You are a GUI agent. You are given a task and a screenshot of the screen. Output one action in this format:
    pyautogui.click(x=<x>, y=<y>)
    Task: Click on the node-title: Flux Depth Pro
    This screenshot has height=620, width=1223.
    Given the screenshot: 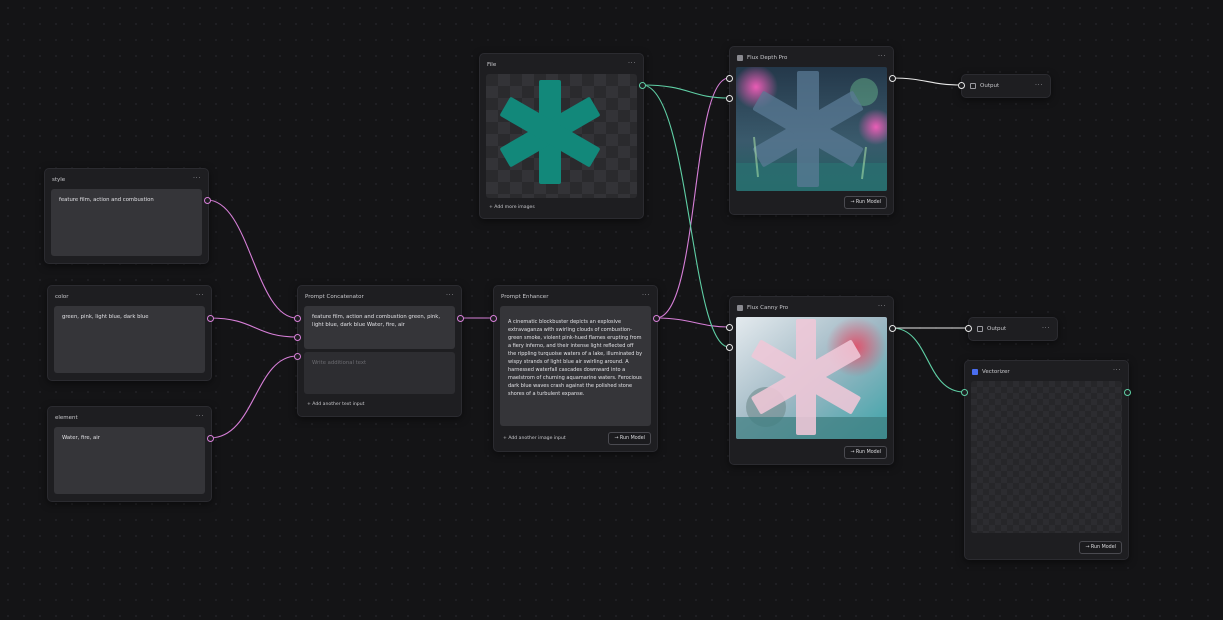 What is the action you would take?
    pyautogui.click(x=762, y=58)
    